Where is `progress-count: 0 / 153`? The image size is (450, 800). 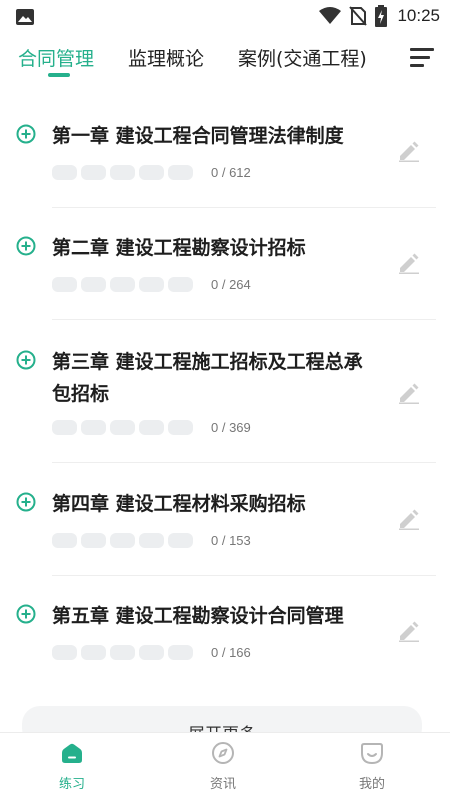
progress-count: 0 / 153 is located at coordinates (231, 540).